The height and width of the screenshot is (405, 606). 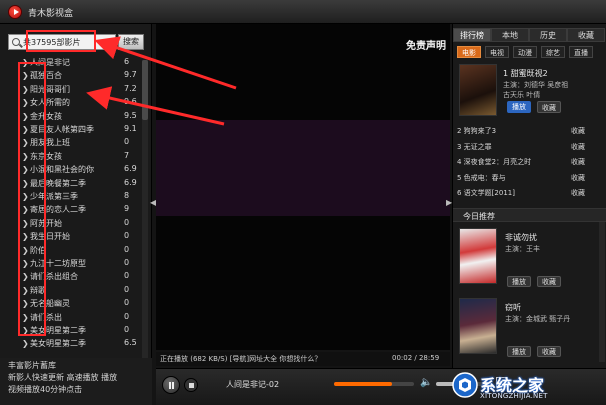 I want to click on ranking-item: 3 无证之罪 收藏, so click(x=530, y=146).